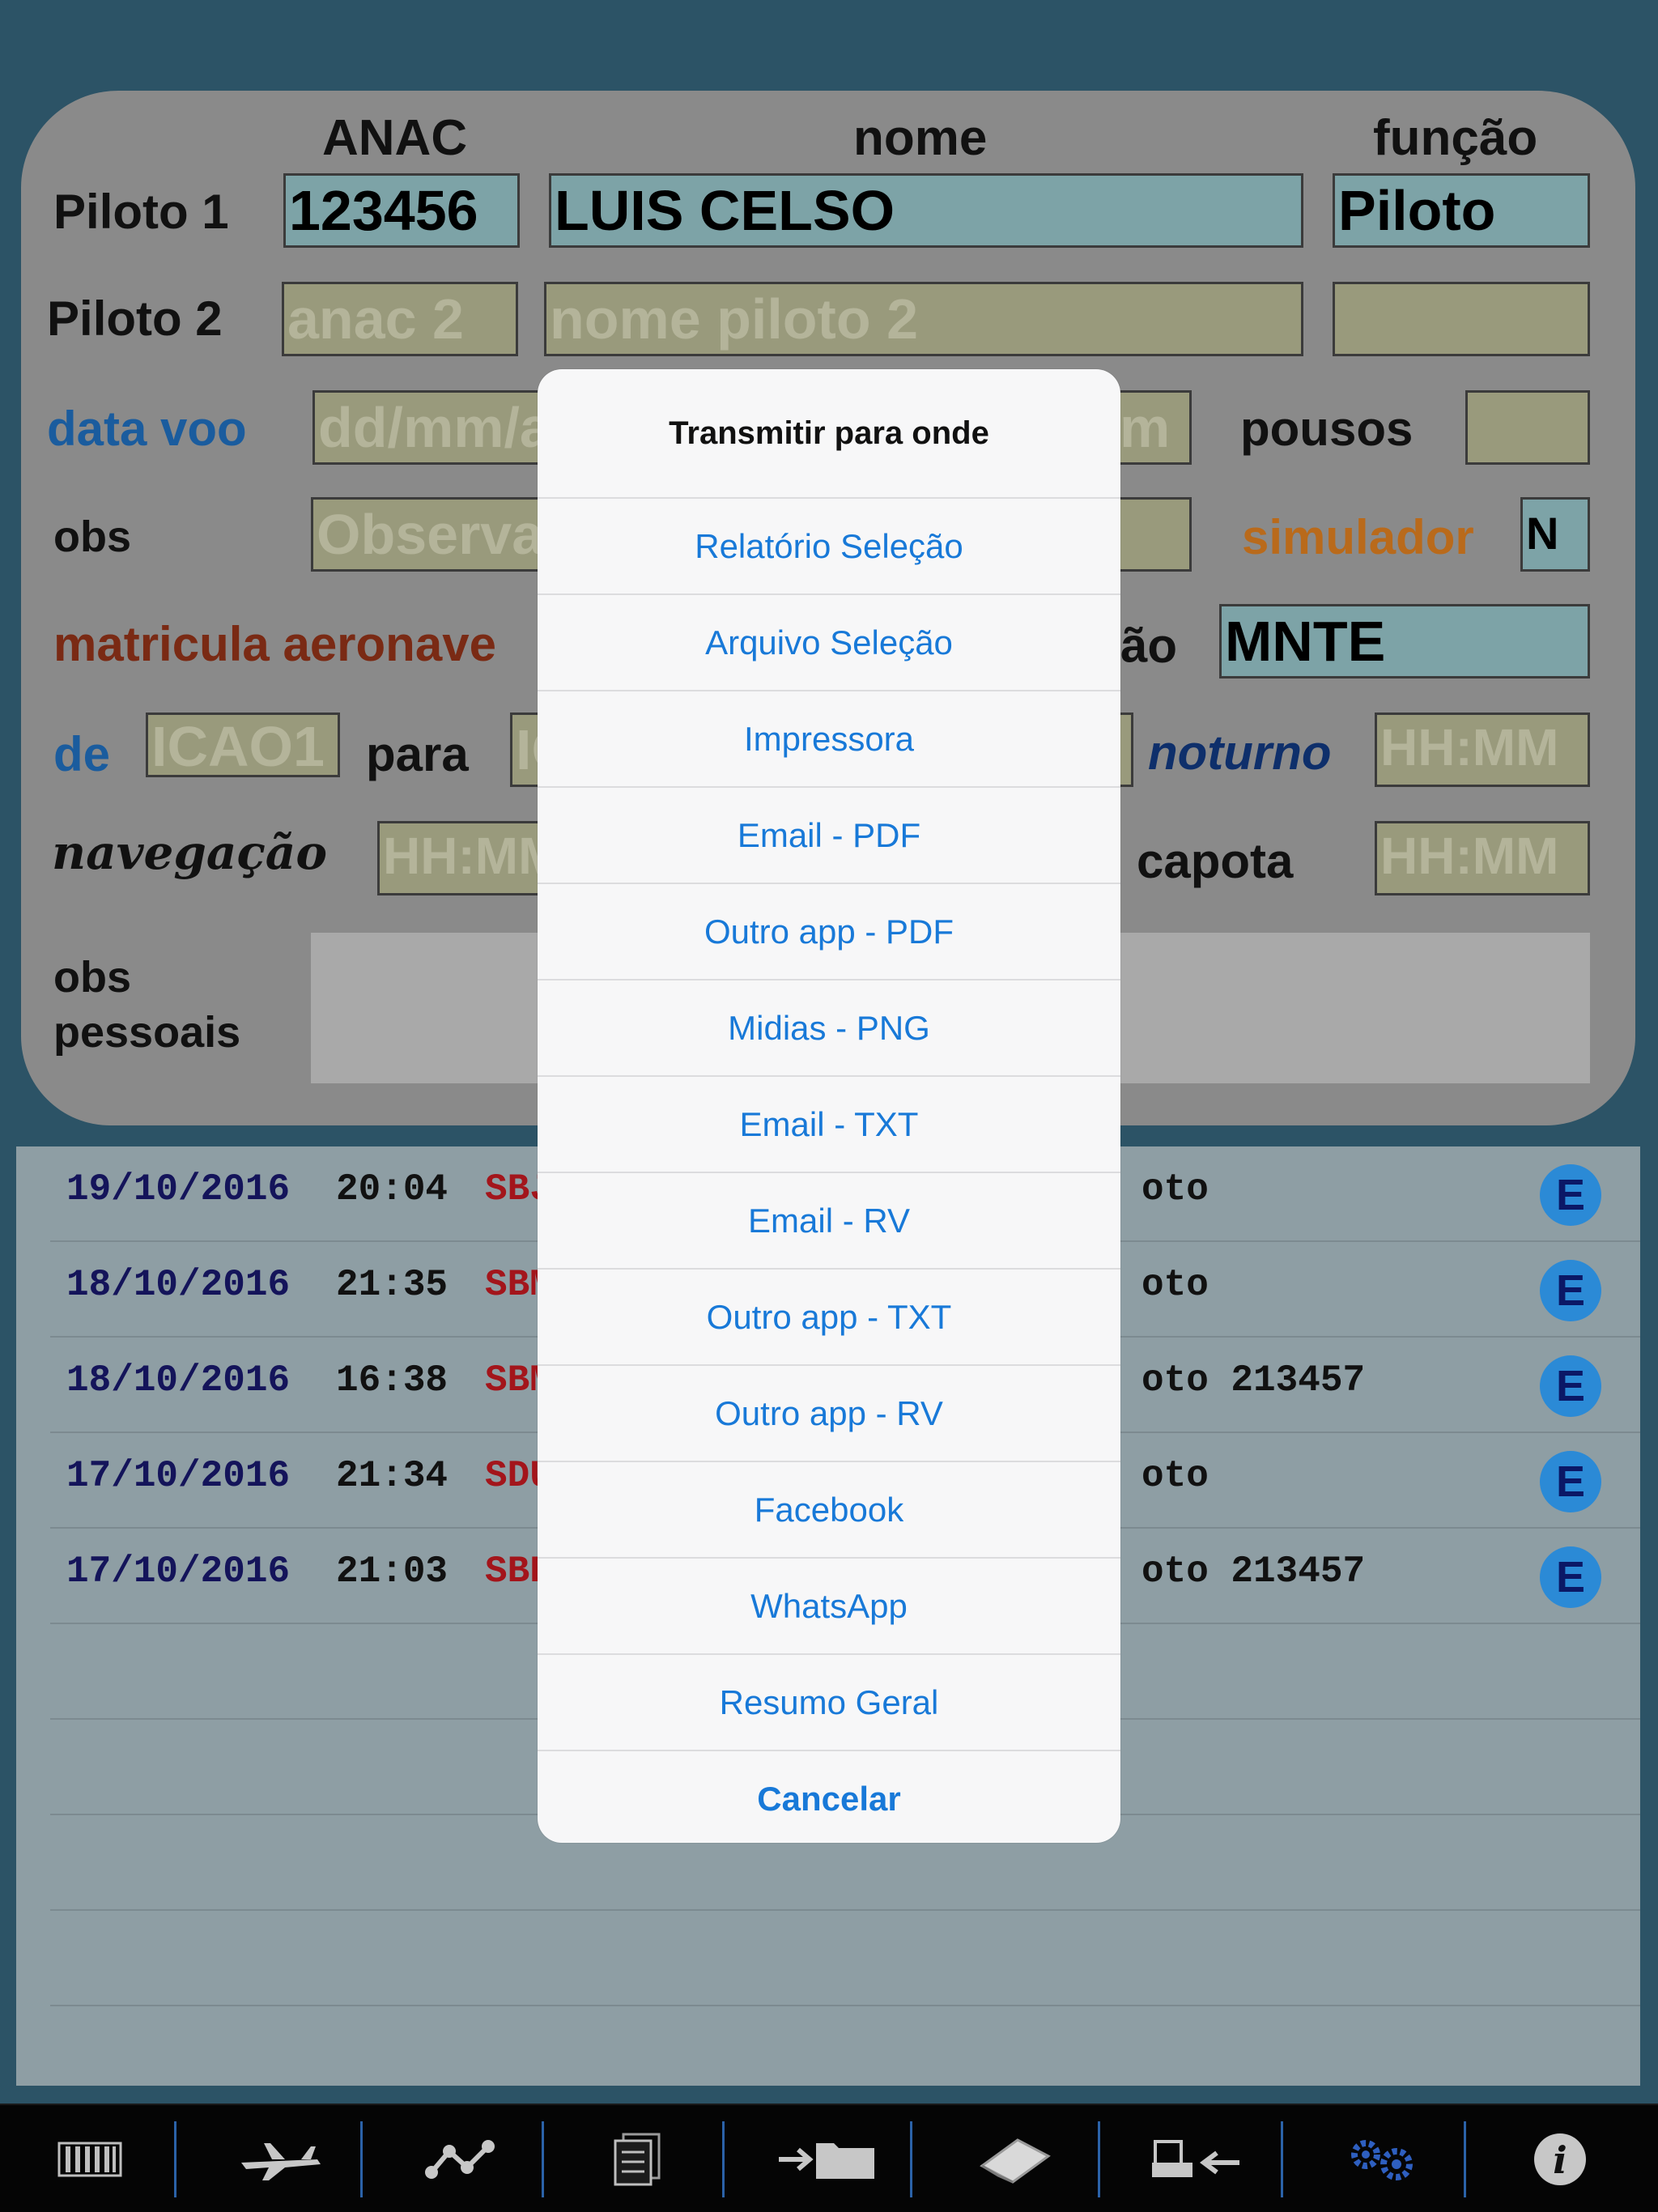 The width and height of the screenshot is (1658, 2212). I want to click on piloto1-anac-field: 123456, so click(401, 211).